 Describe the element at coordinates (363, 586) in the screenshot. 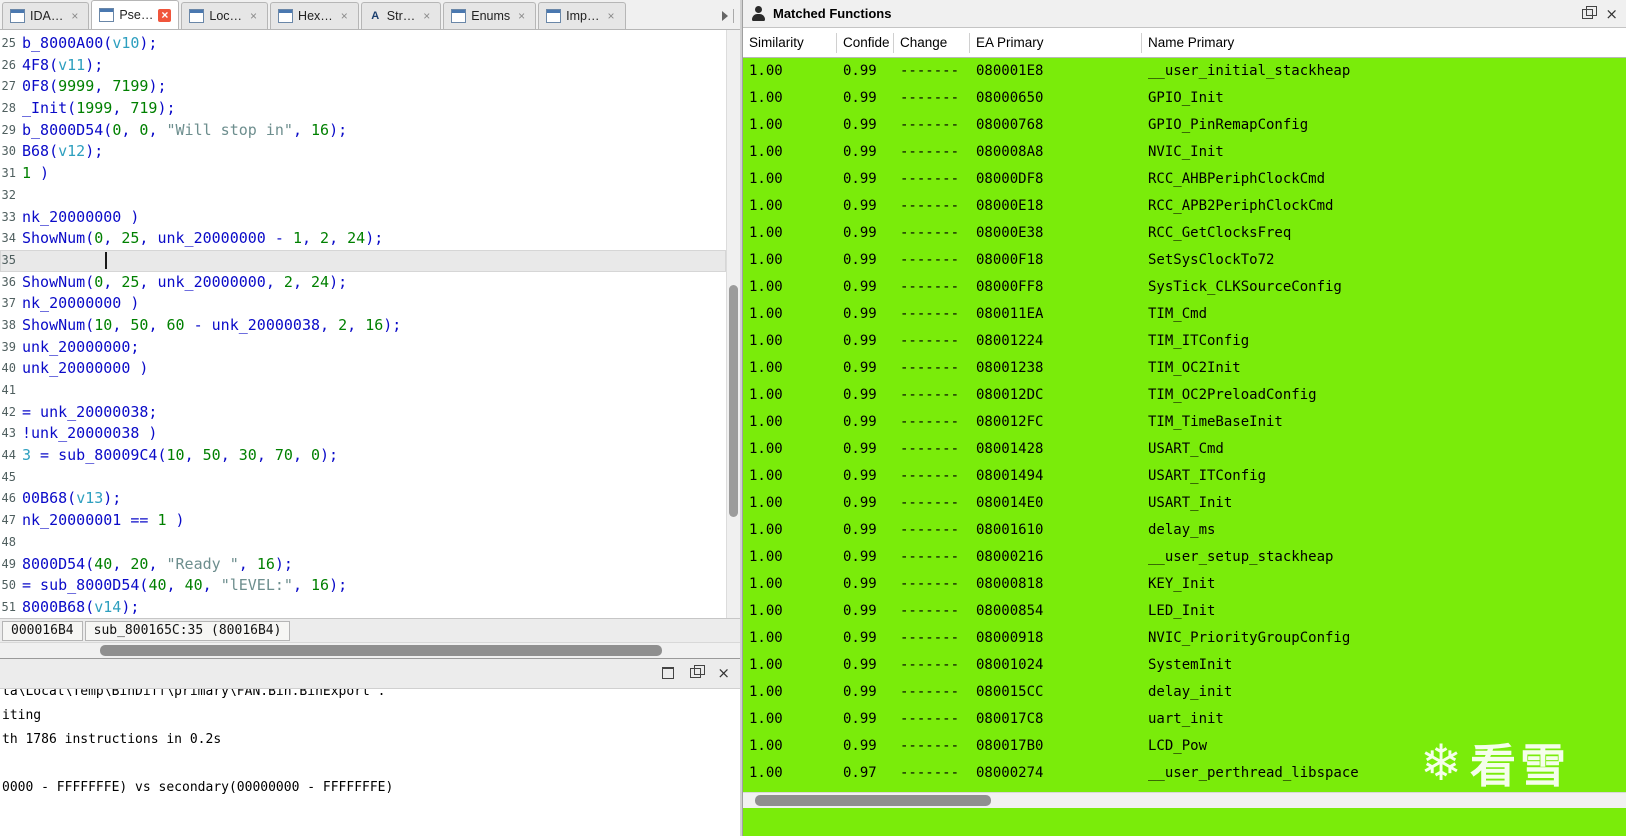

I see `code-line-50: 50 = sub_8000D54(40, 40, "lEVEL:", 16);` at that location.